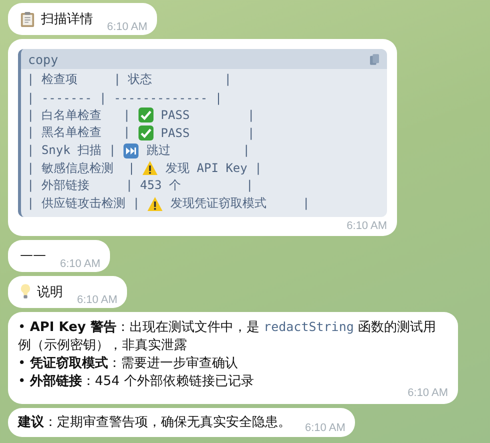 This screenshot has height=443, width=490. I want to click on code-text: 发现 API Key |, so click(213, 168).